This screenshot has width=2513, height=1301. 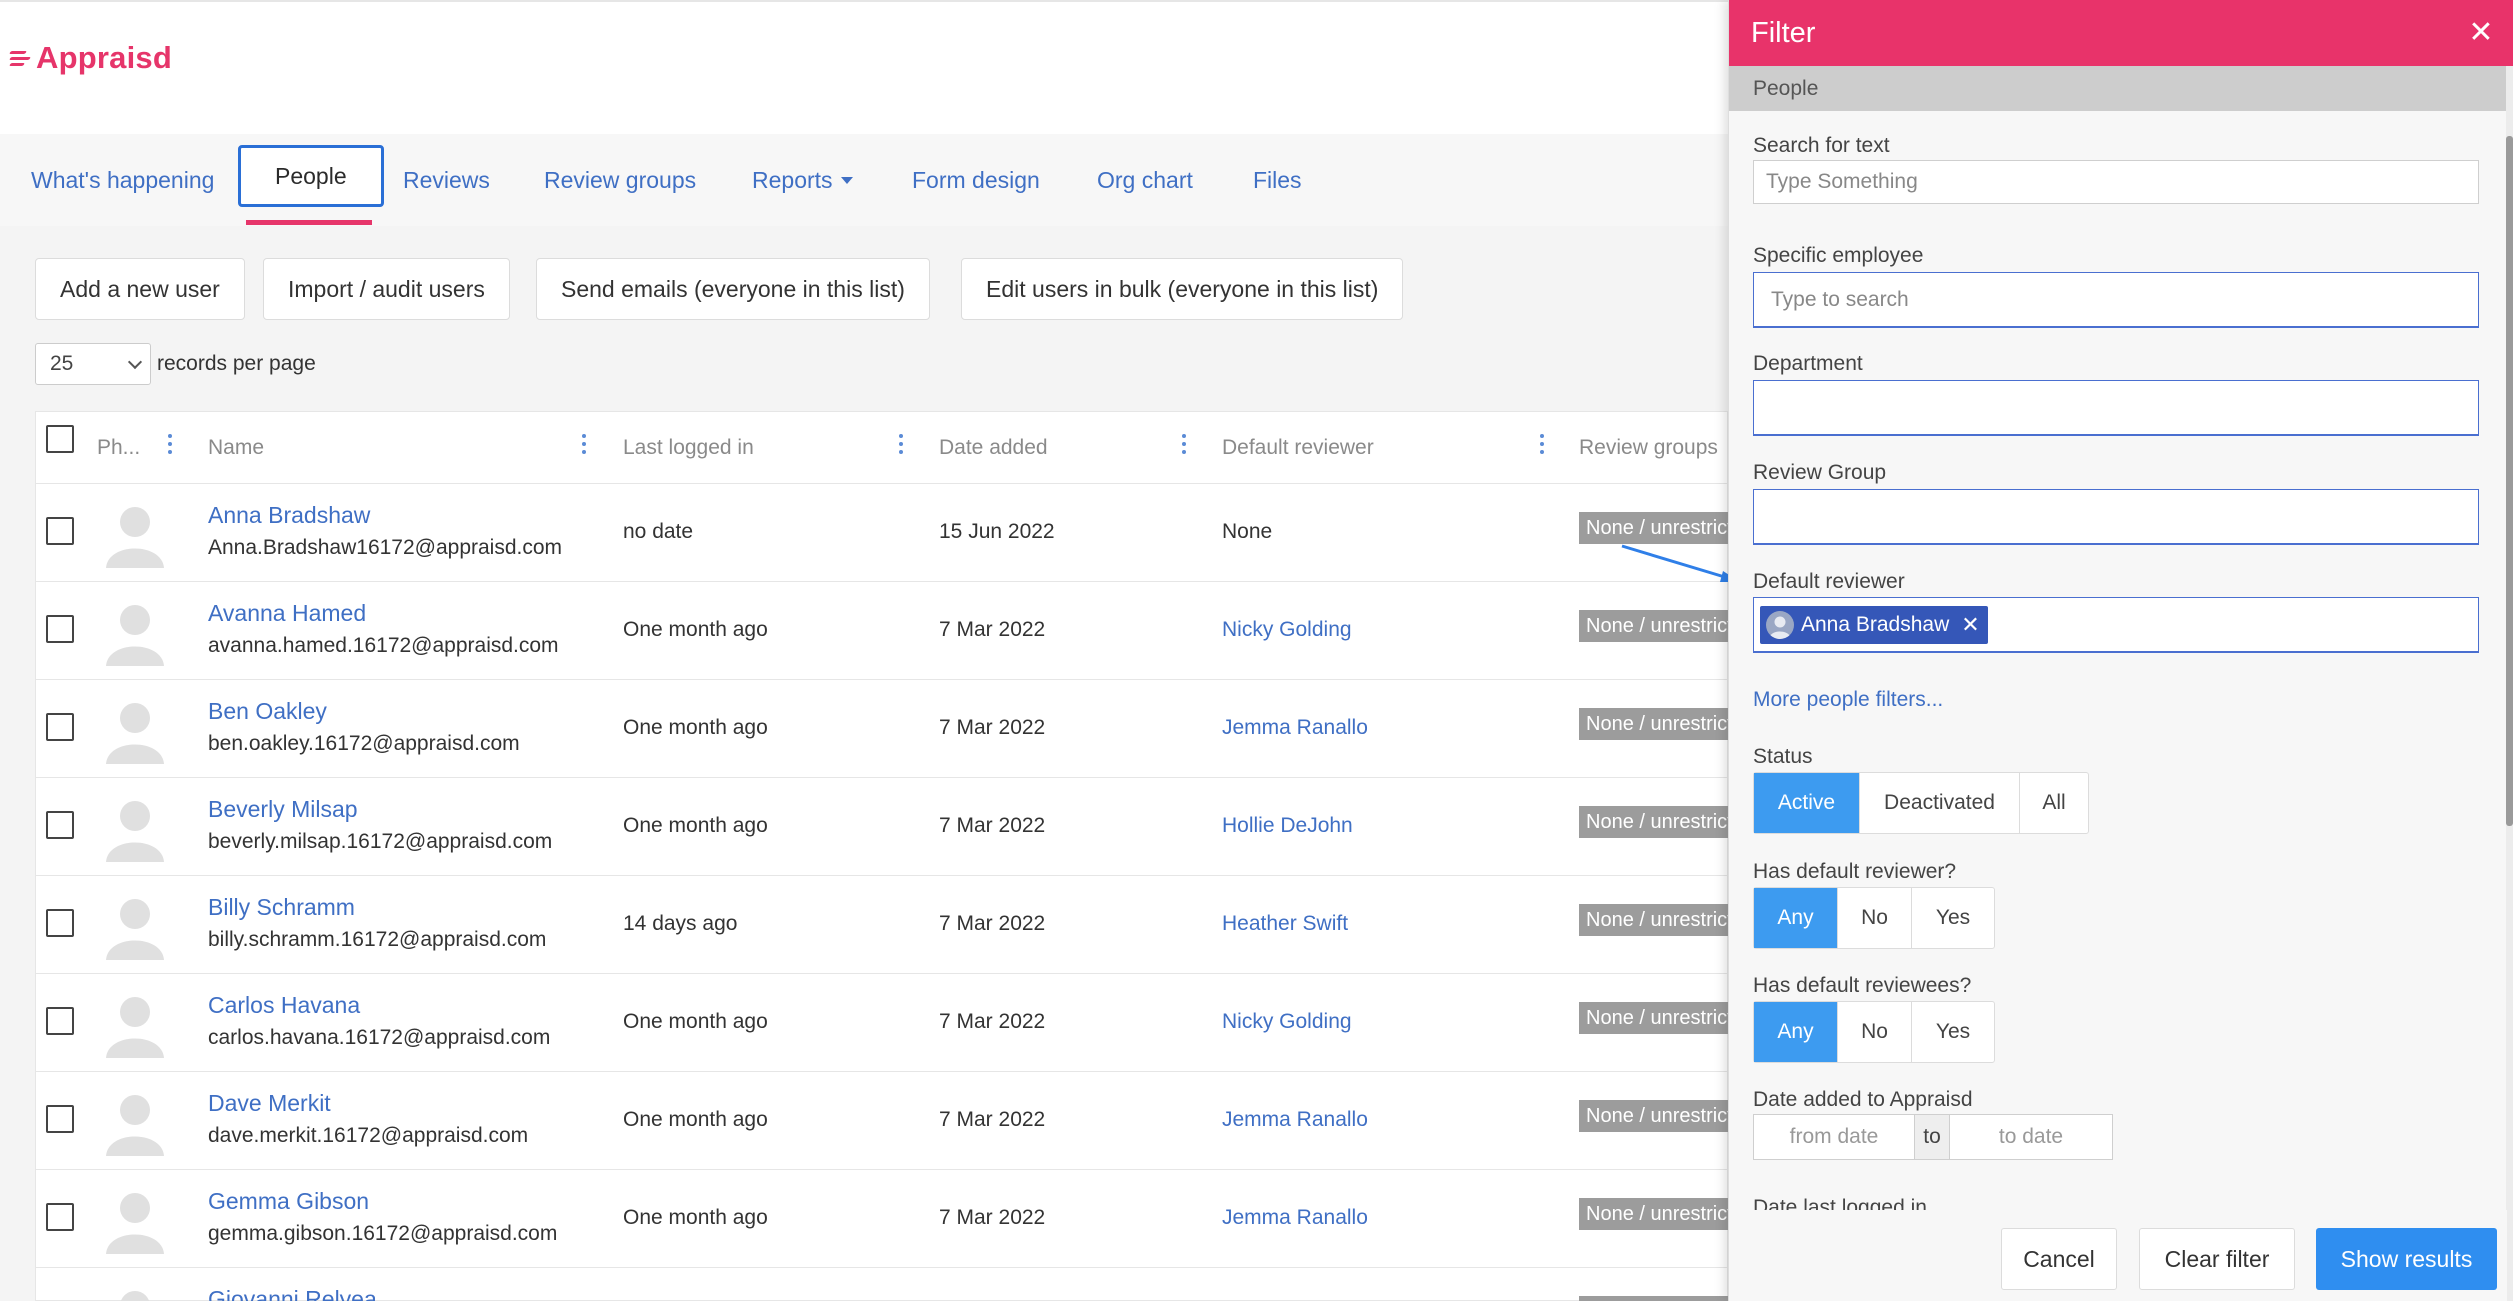 I want to click on nav-whats-happening: What's happening, so click(x=122, y=180).